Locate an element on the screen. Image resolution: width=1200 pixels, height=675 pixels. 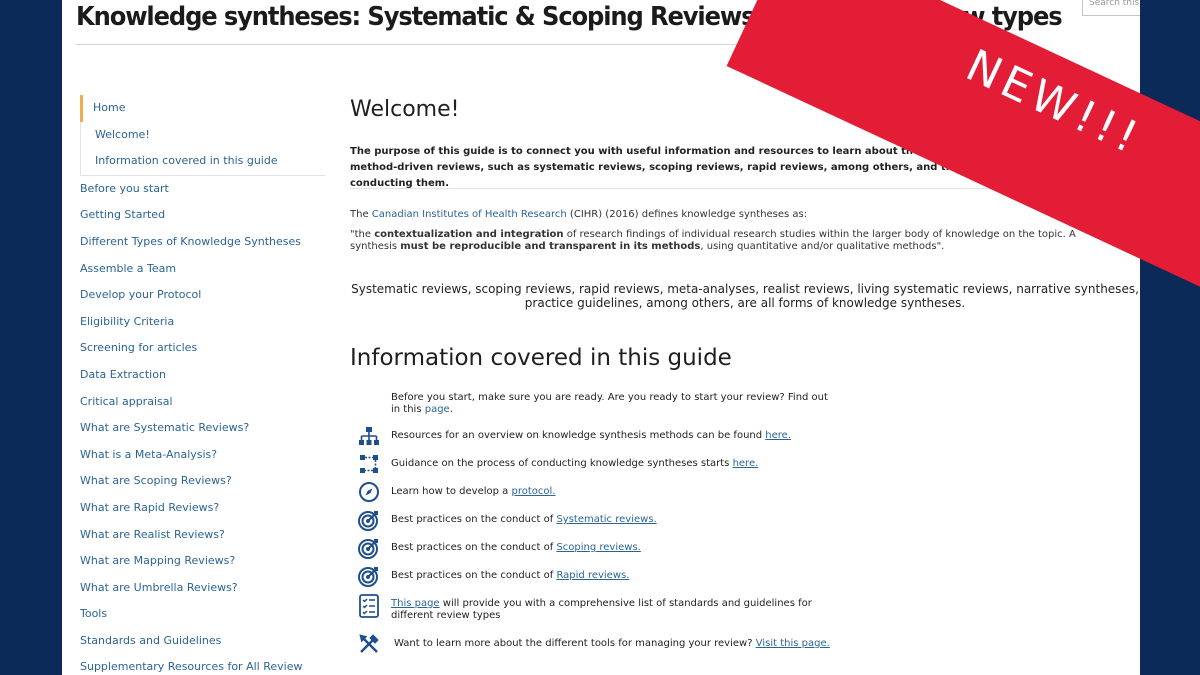
info-item-link: page is located at coordinates (437, 409).